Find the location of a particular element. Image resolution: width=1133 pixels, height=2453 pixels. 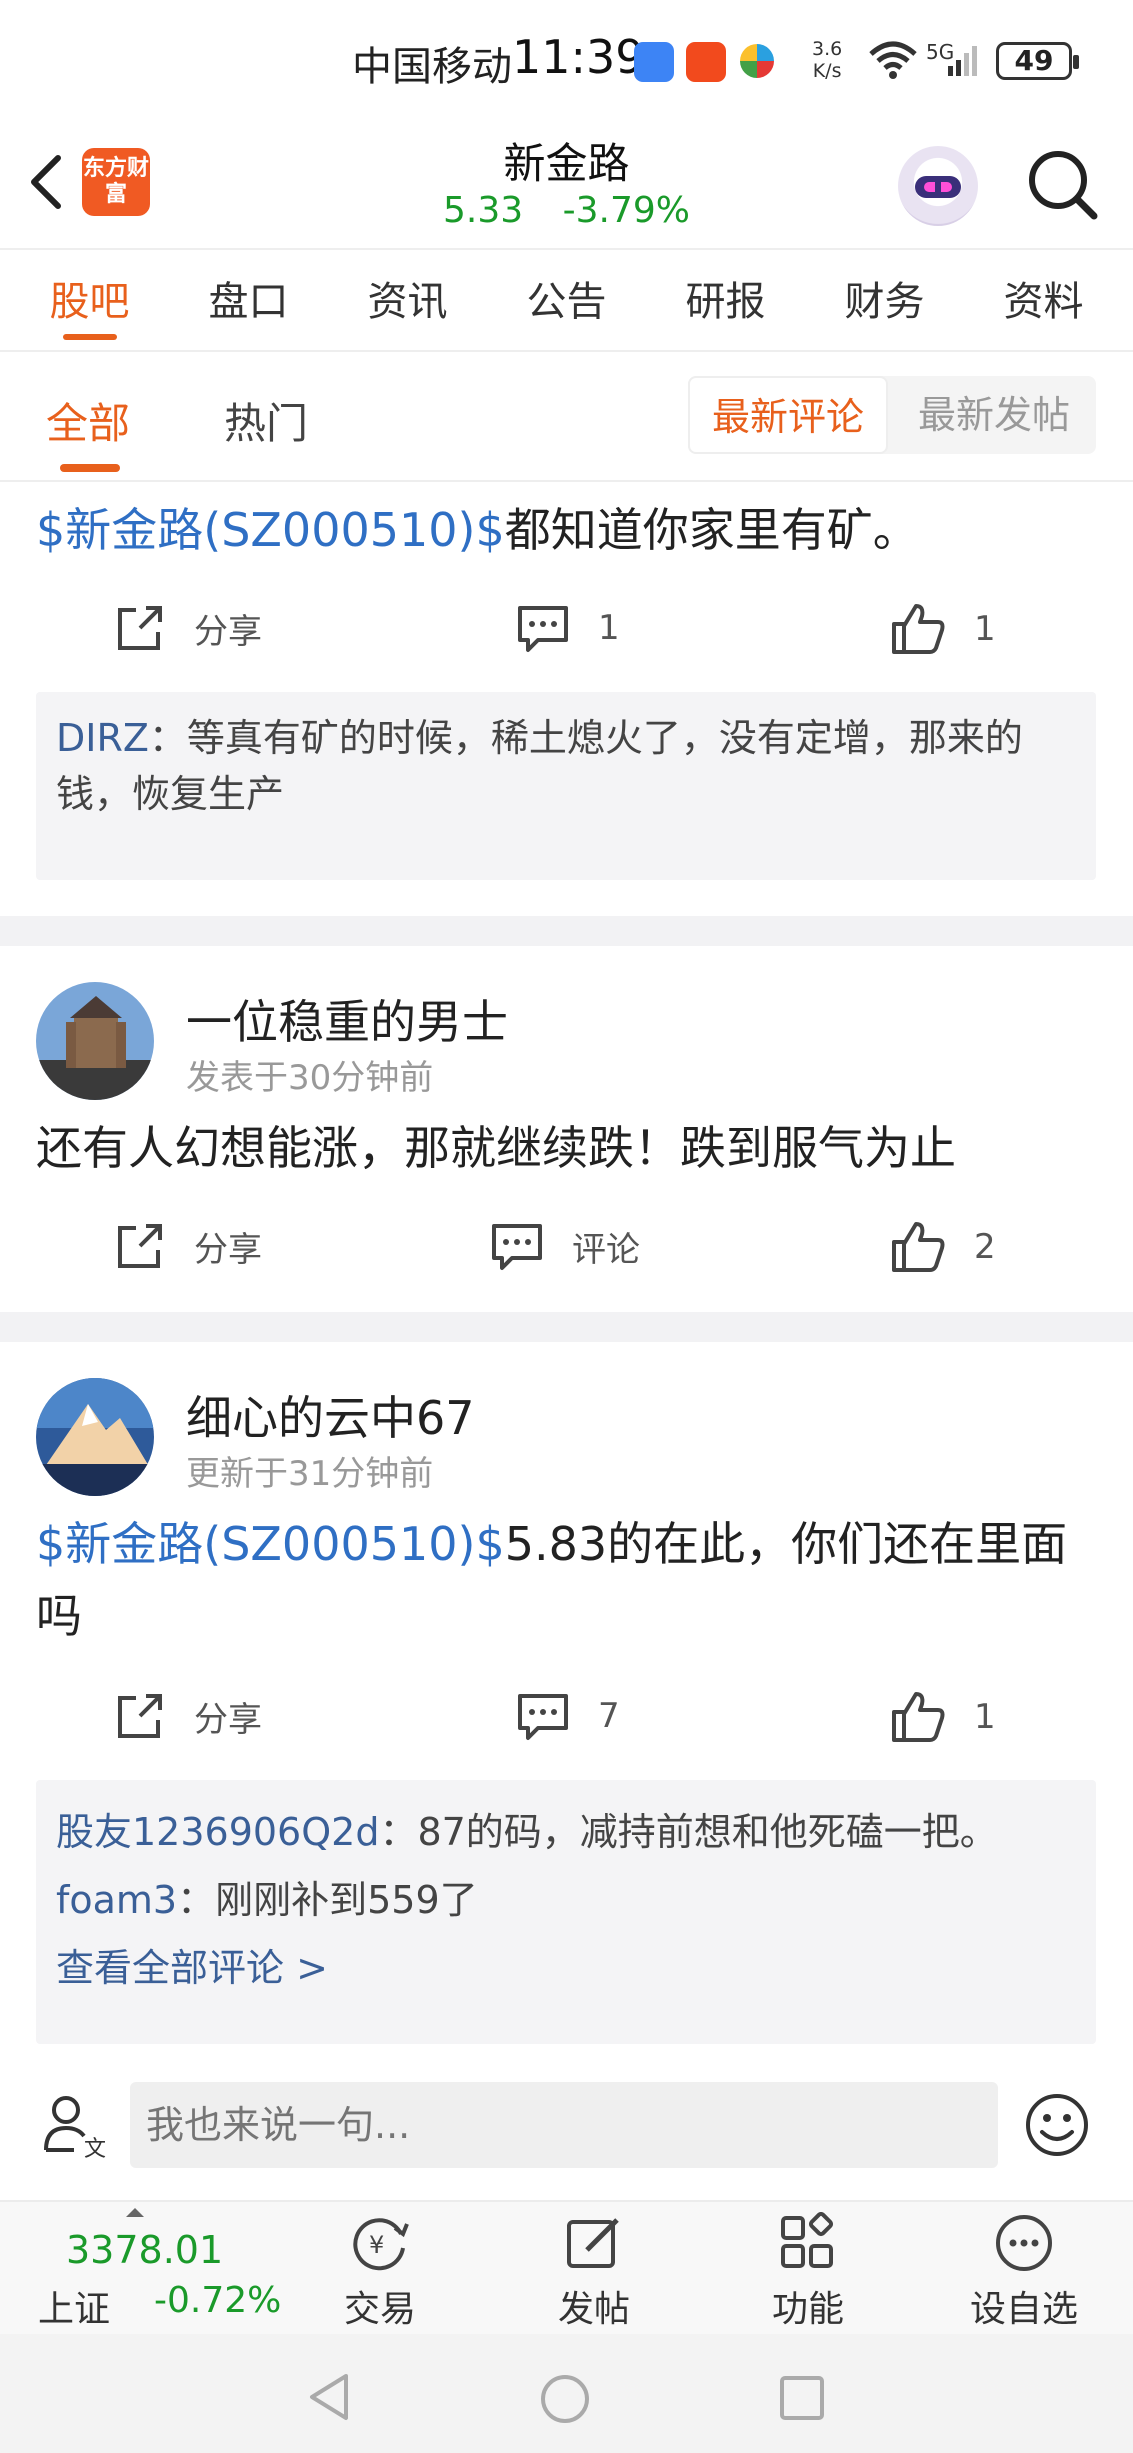

tab-research: 研报 is located at coordinates (726, 301).